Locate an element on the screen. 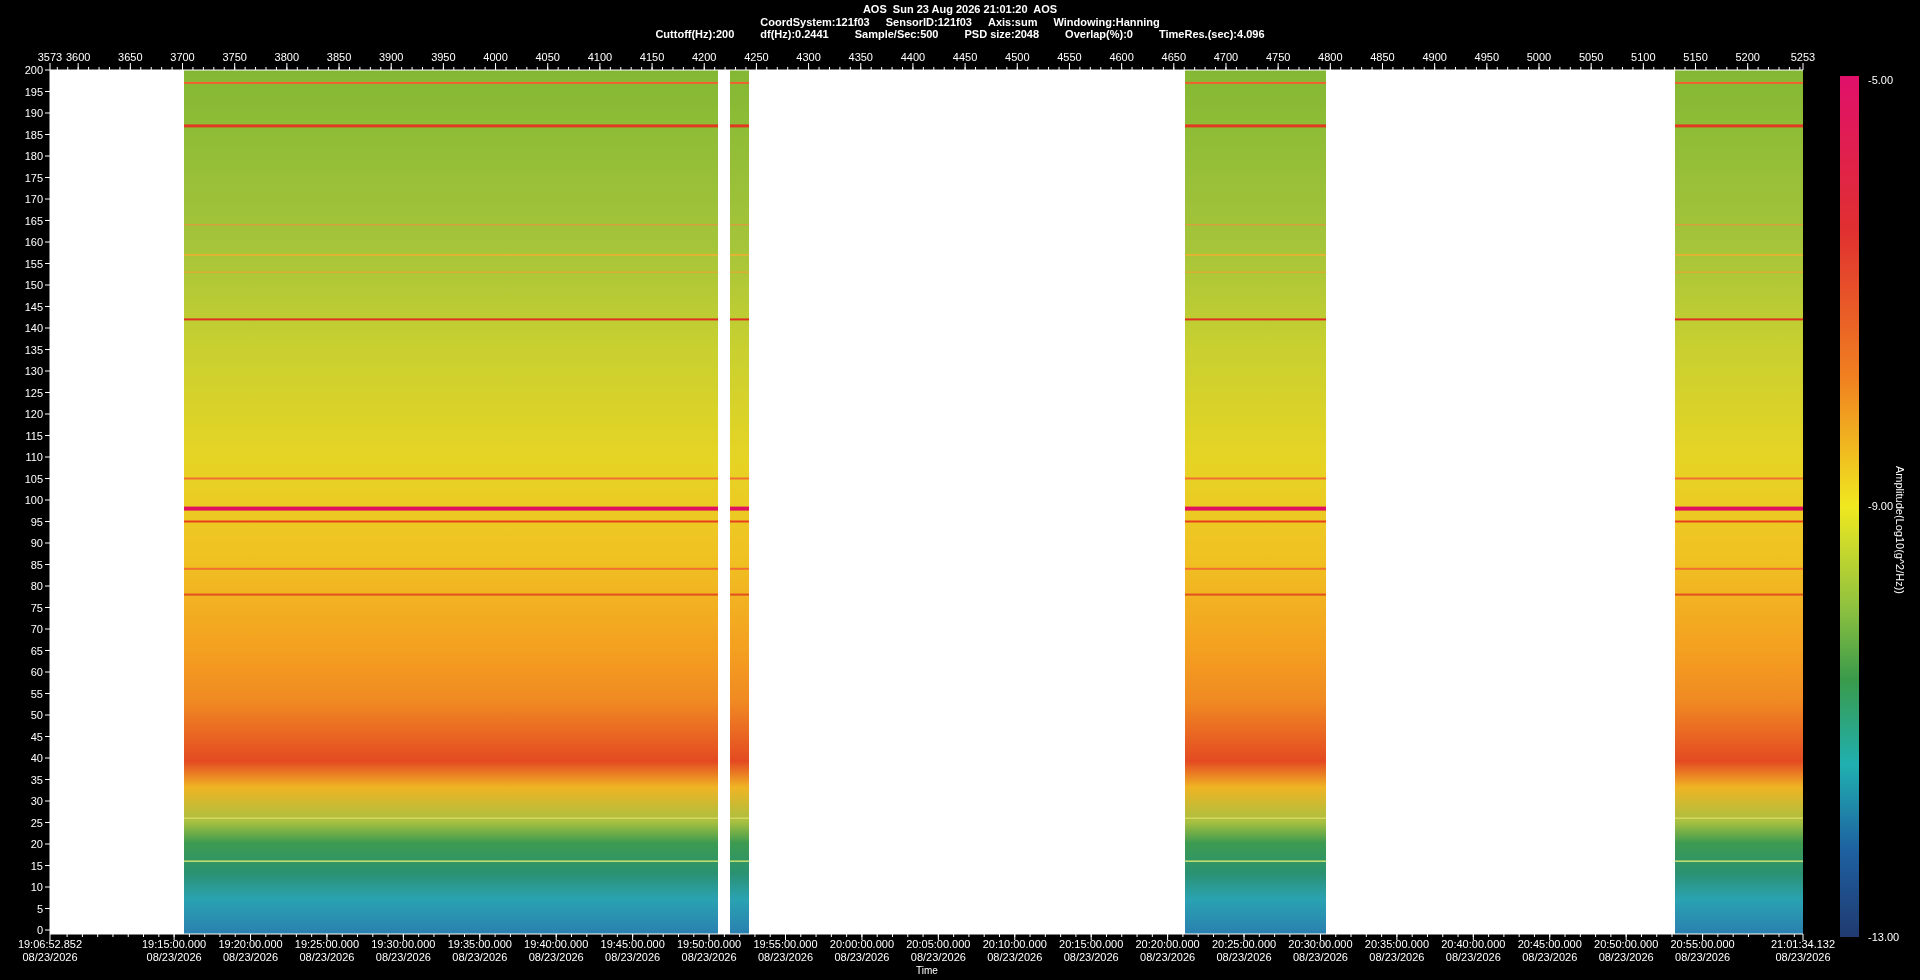 Image resolution: width=1920 pixels, height=980 pixels. frequency-tick-label: 4800 is located at coordinates (1330, 57).